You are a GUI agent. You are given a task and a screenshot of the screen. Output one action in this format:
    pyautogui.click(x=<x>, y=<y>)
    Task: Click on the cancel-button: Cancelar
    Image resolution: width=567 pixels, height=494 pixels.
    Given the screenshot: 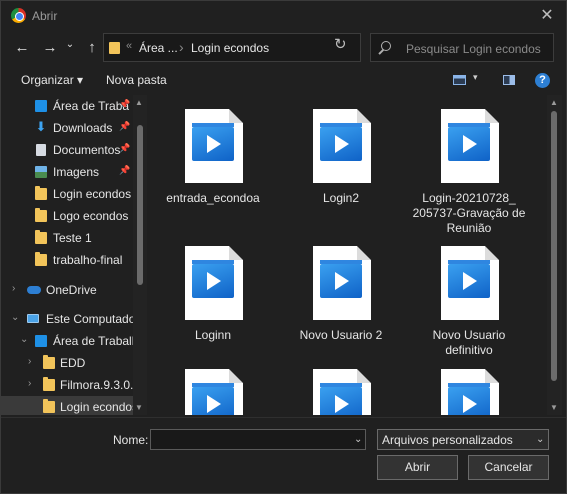 What is the action you would take?
    pyautogui.click(x=508, y=467)
    